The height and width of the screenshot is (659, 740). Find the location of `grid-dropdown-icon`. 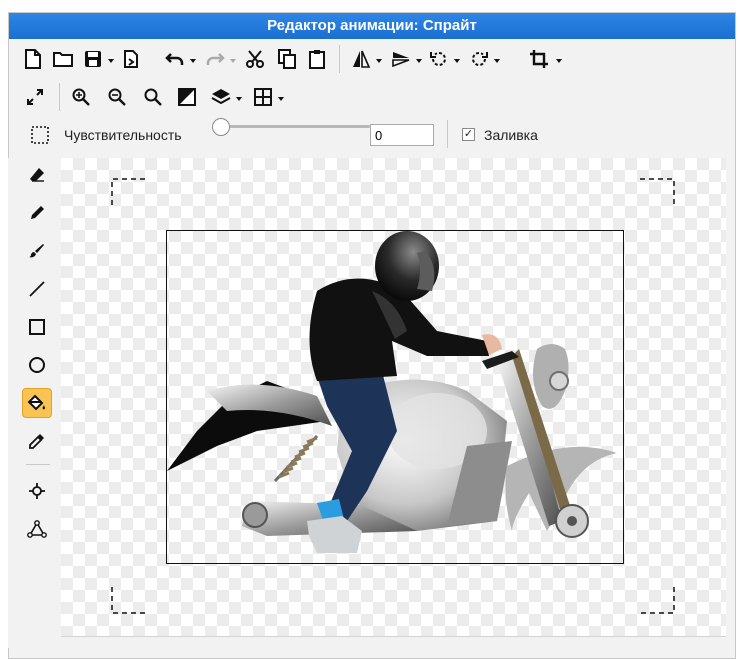

grid-dropdown-icon is located at coordinates (281, 96).